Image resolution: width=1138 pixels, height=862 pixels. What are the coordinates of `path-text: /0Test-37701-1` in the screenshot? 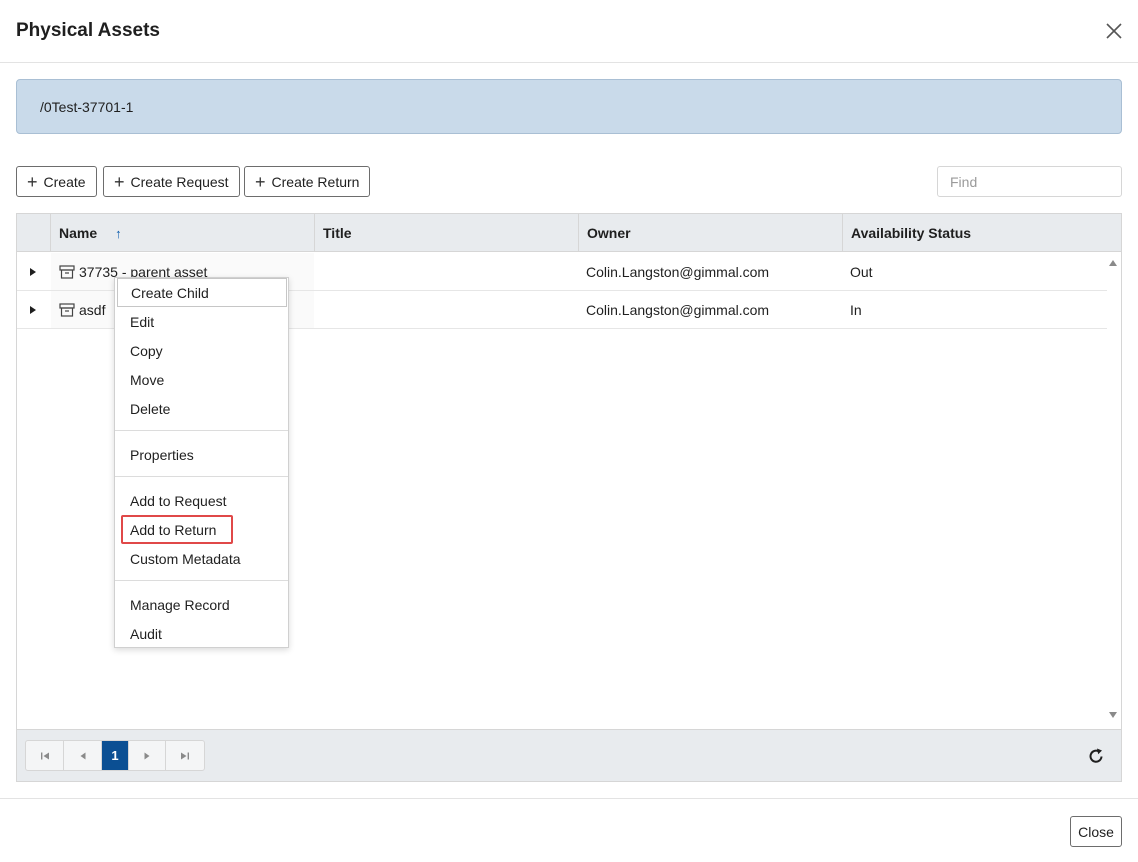 It's located at (87, 107).